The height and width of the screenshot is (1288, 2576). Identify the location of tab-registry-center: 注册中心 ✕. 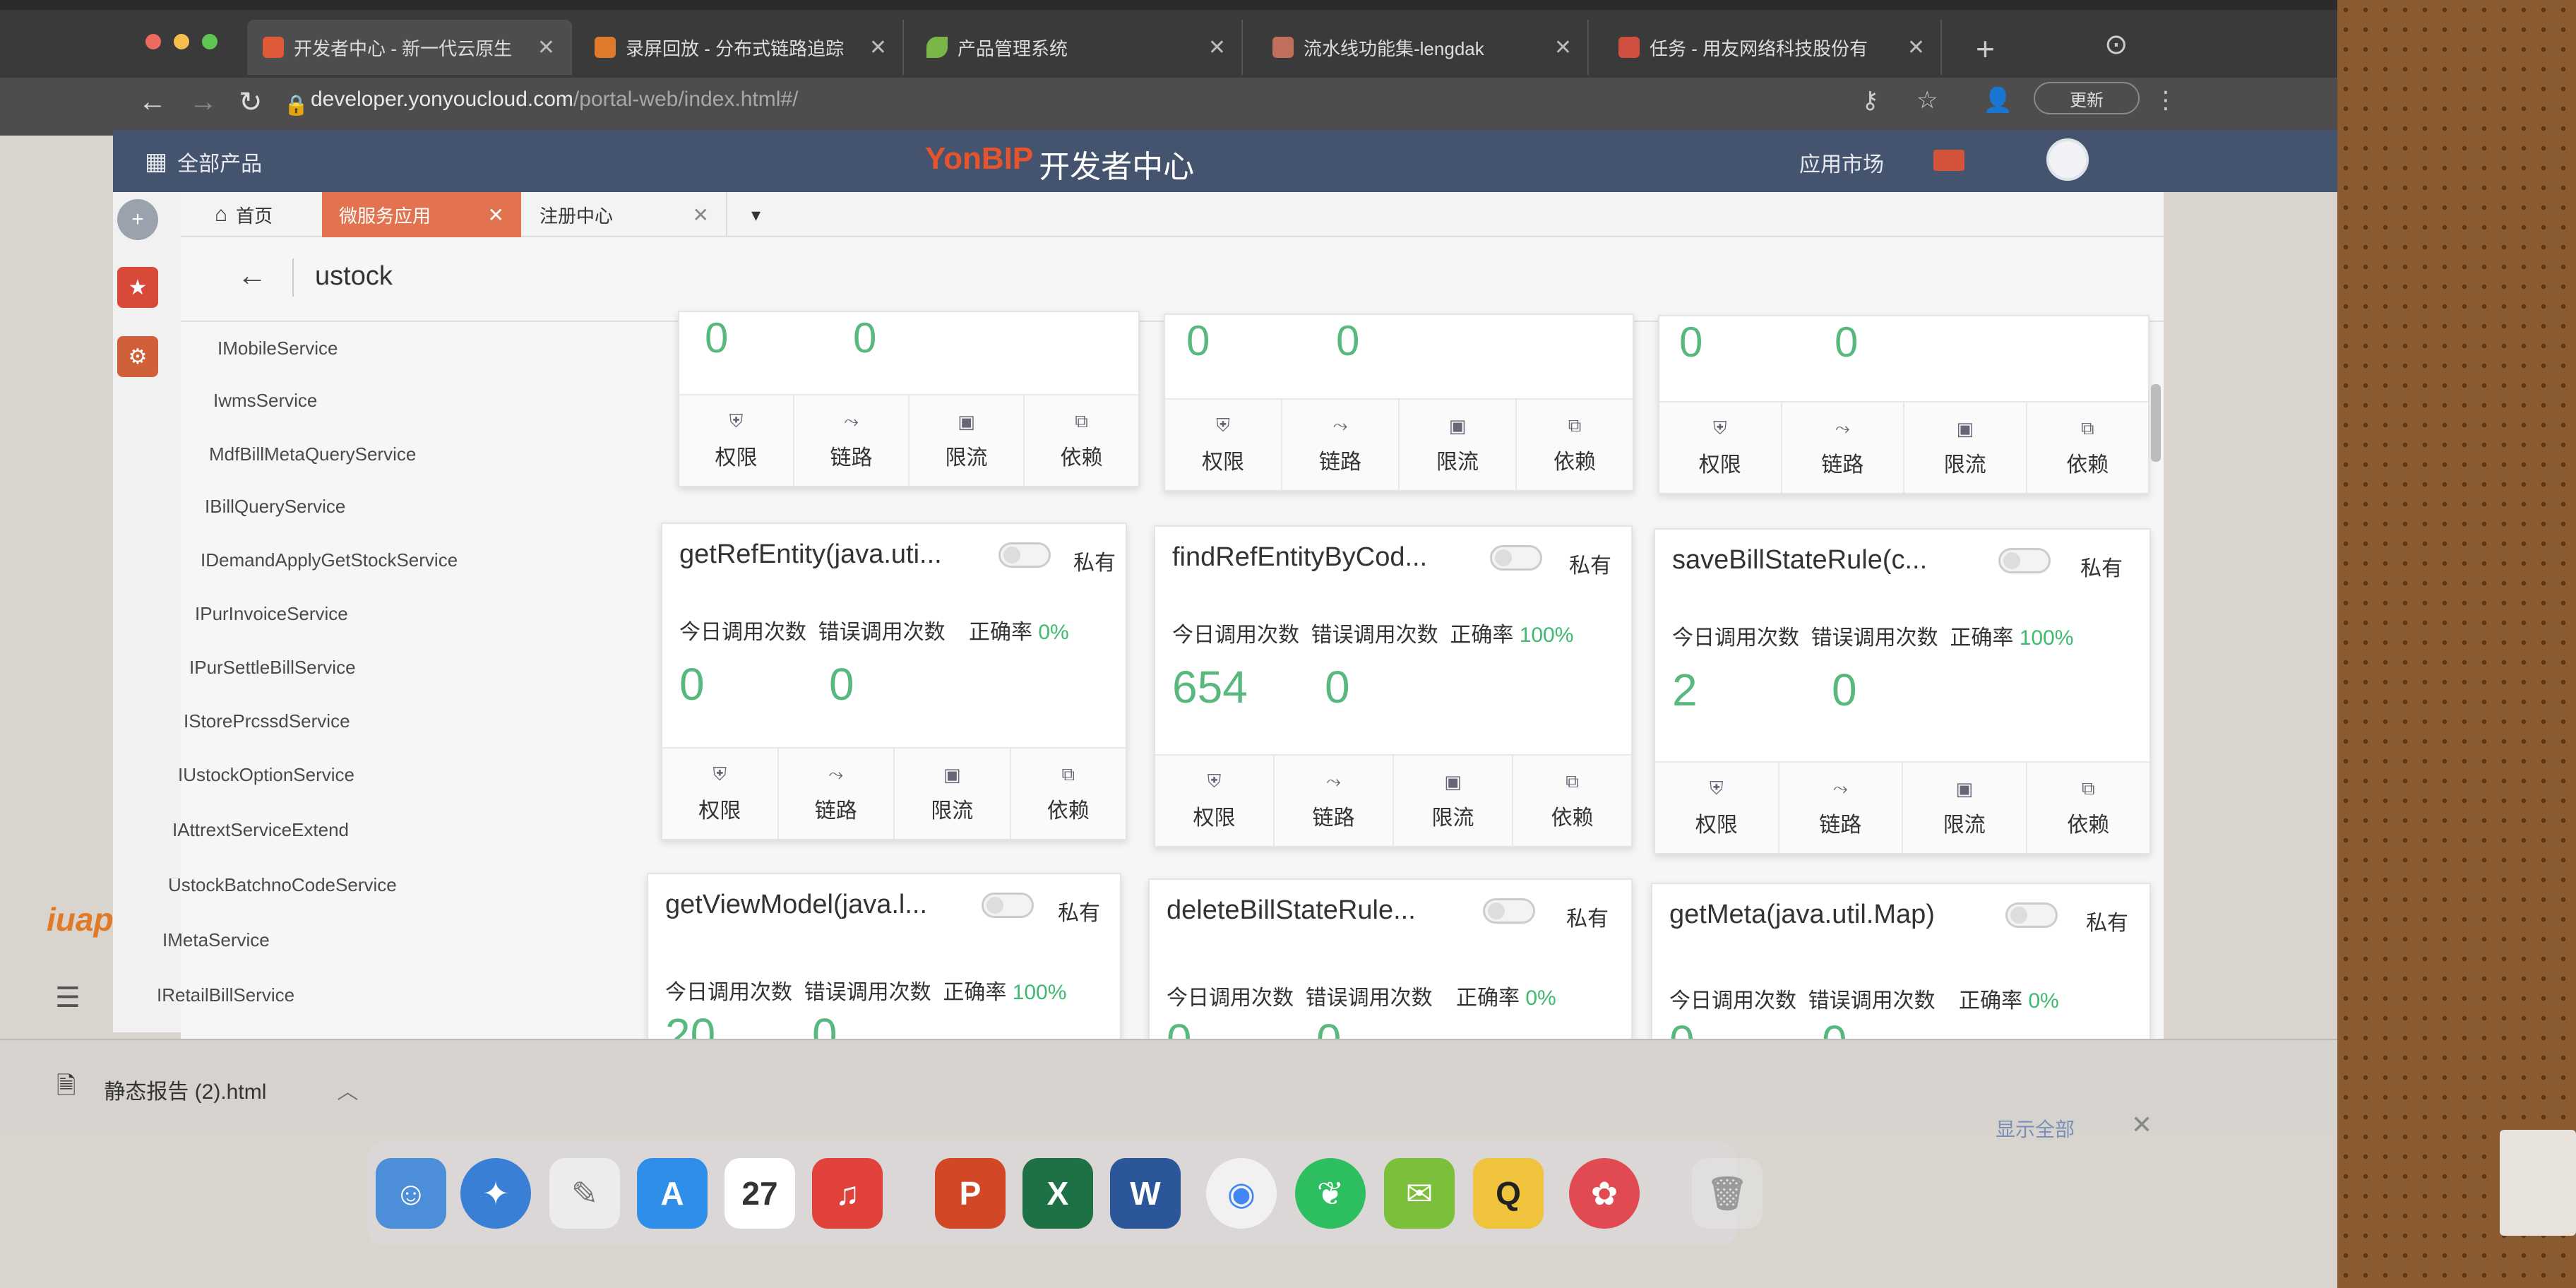
(625, 214).